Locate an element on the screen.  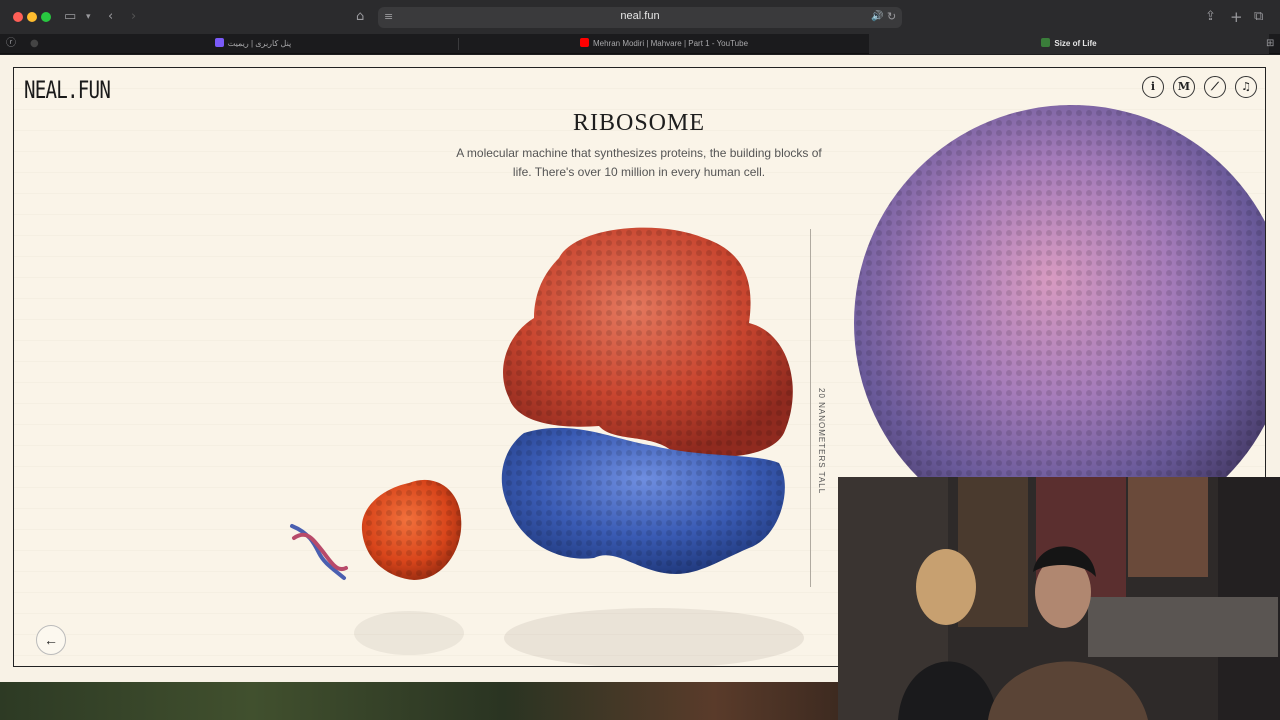
youtube-icon is located at coordinates (584, 42).